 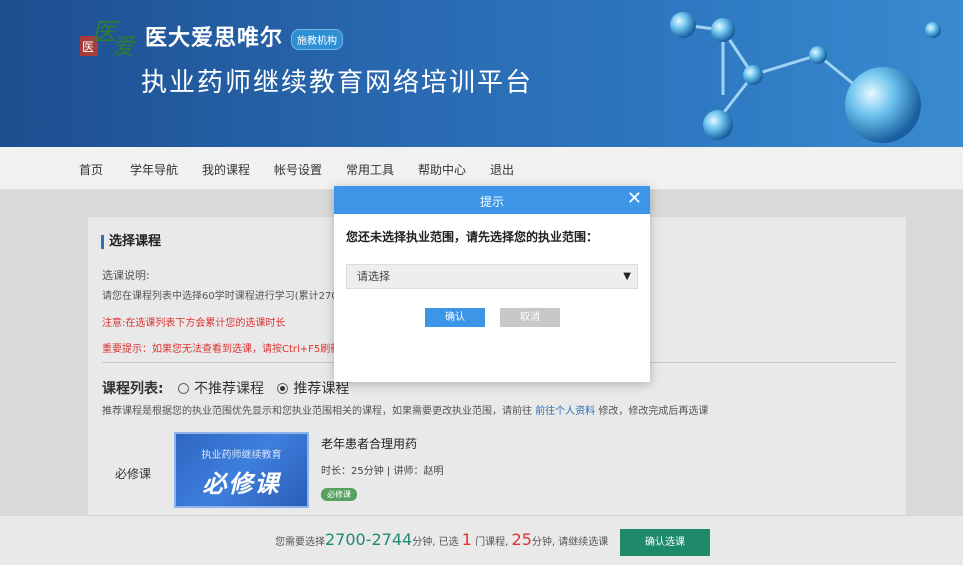 I want to click on nav-item-account-settings: 帐号设置, so click(x=298, y=169).